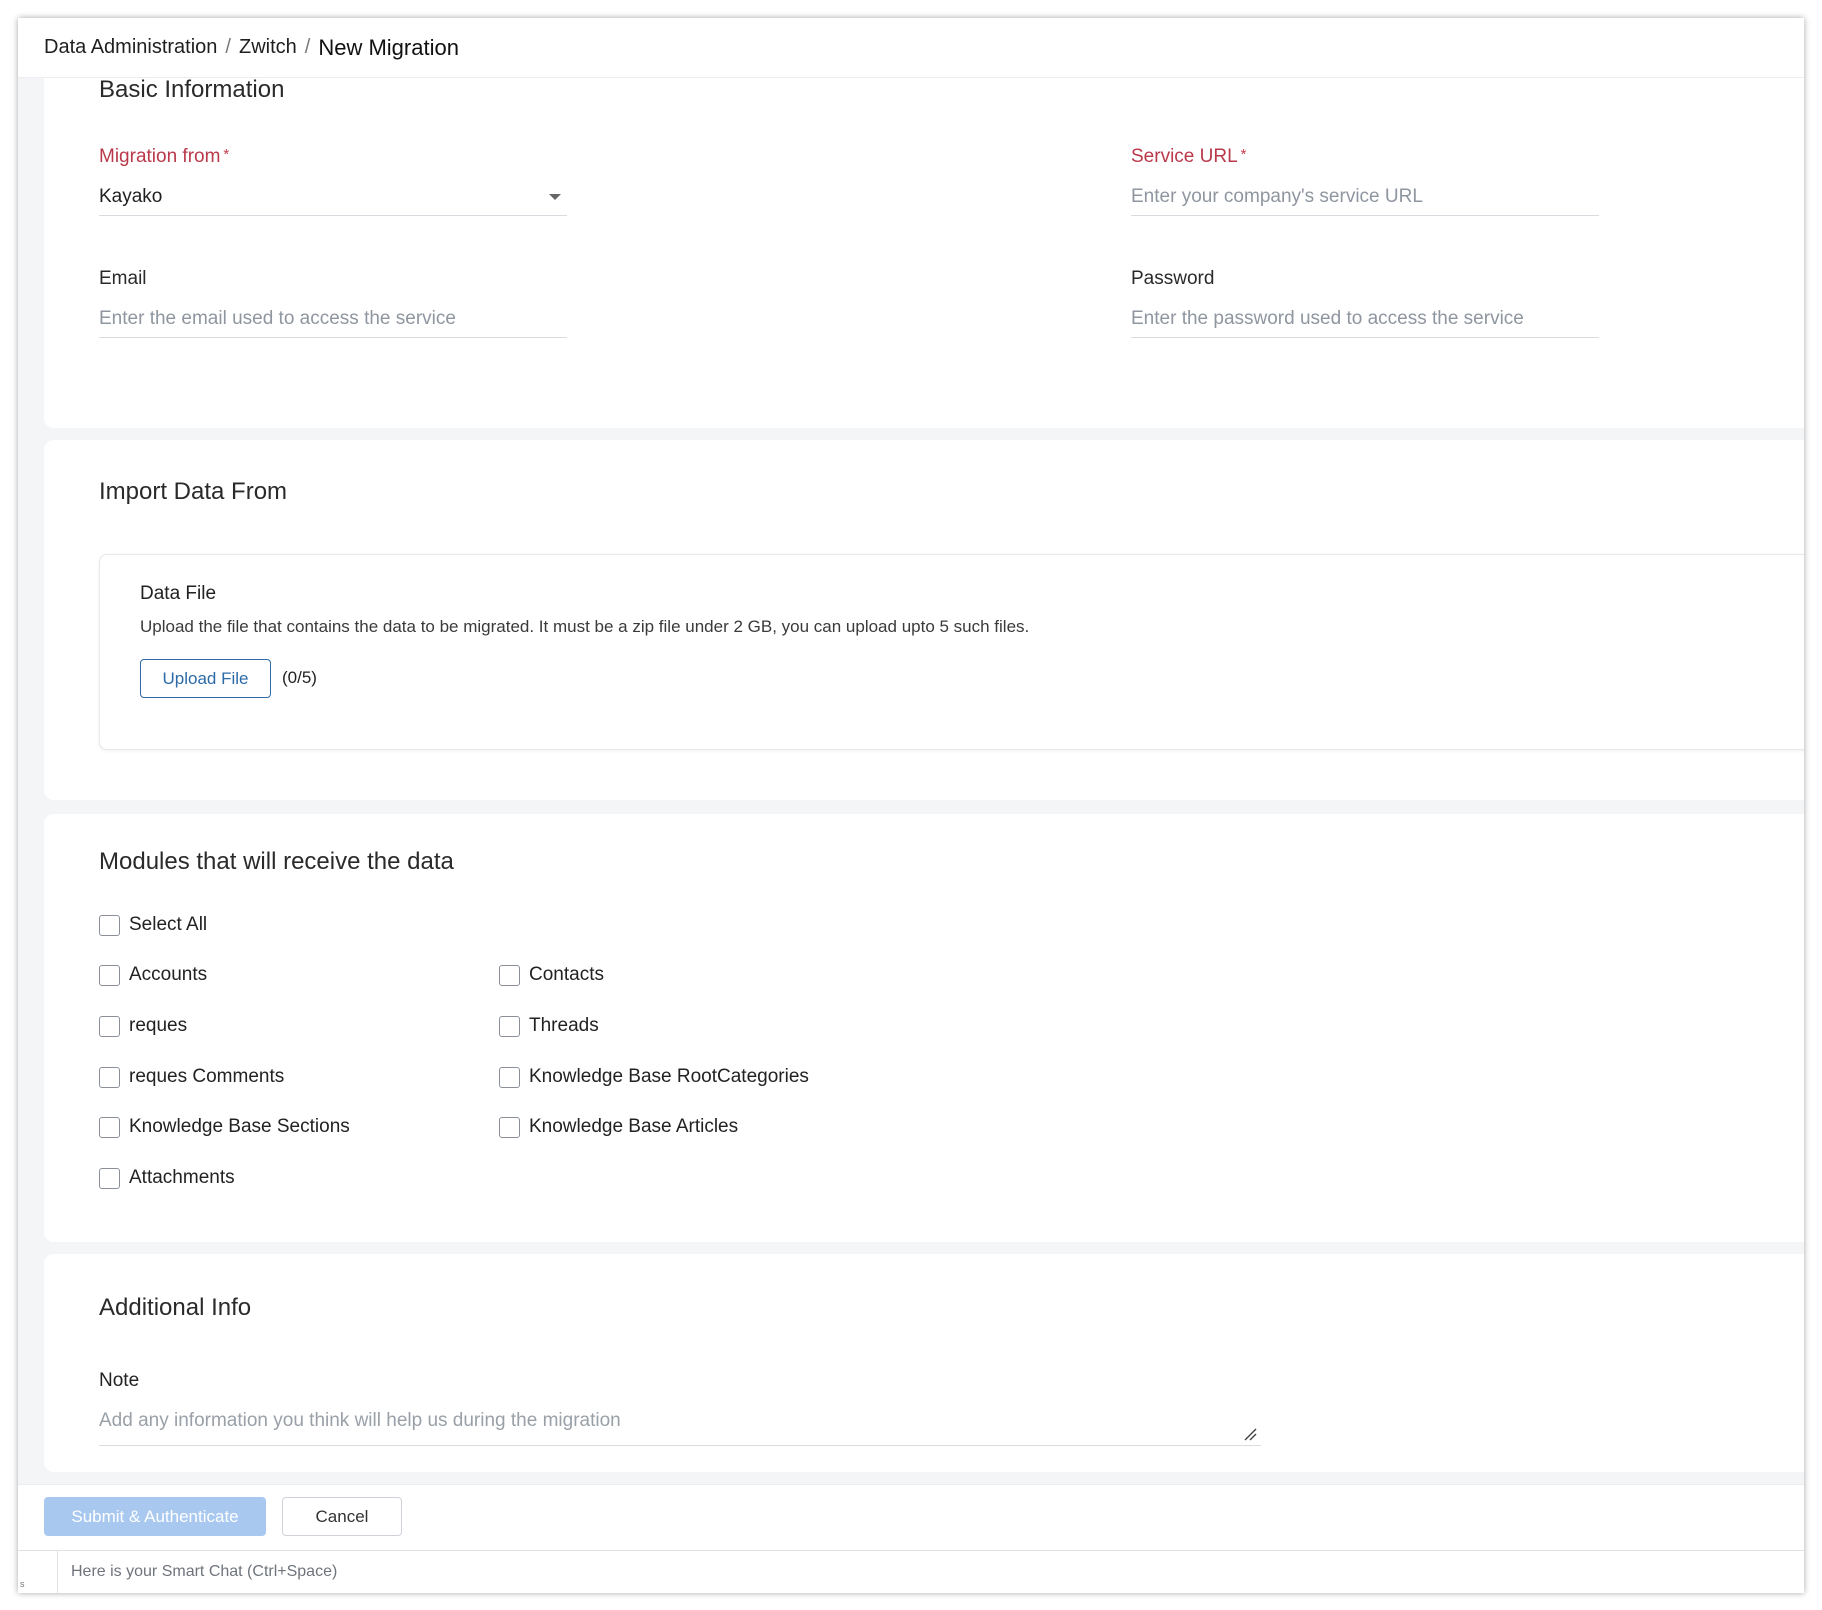 The image size is (1822, 1610). Describe the element at coordinates (911, 1571) in the screenshot. I see `smart-chat-bar: s Here is your Smart Chat (Ctrl+Space)` at that location.